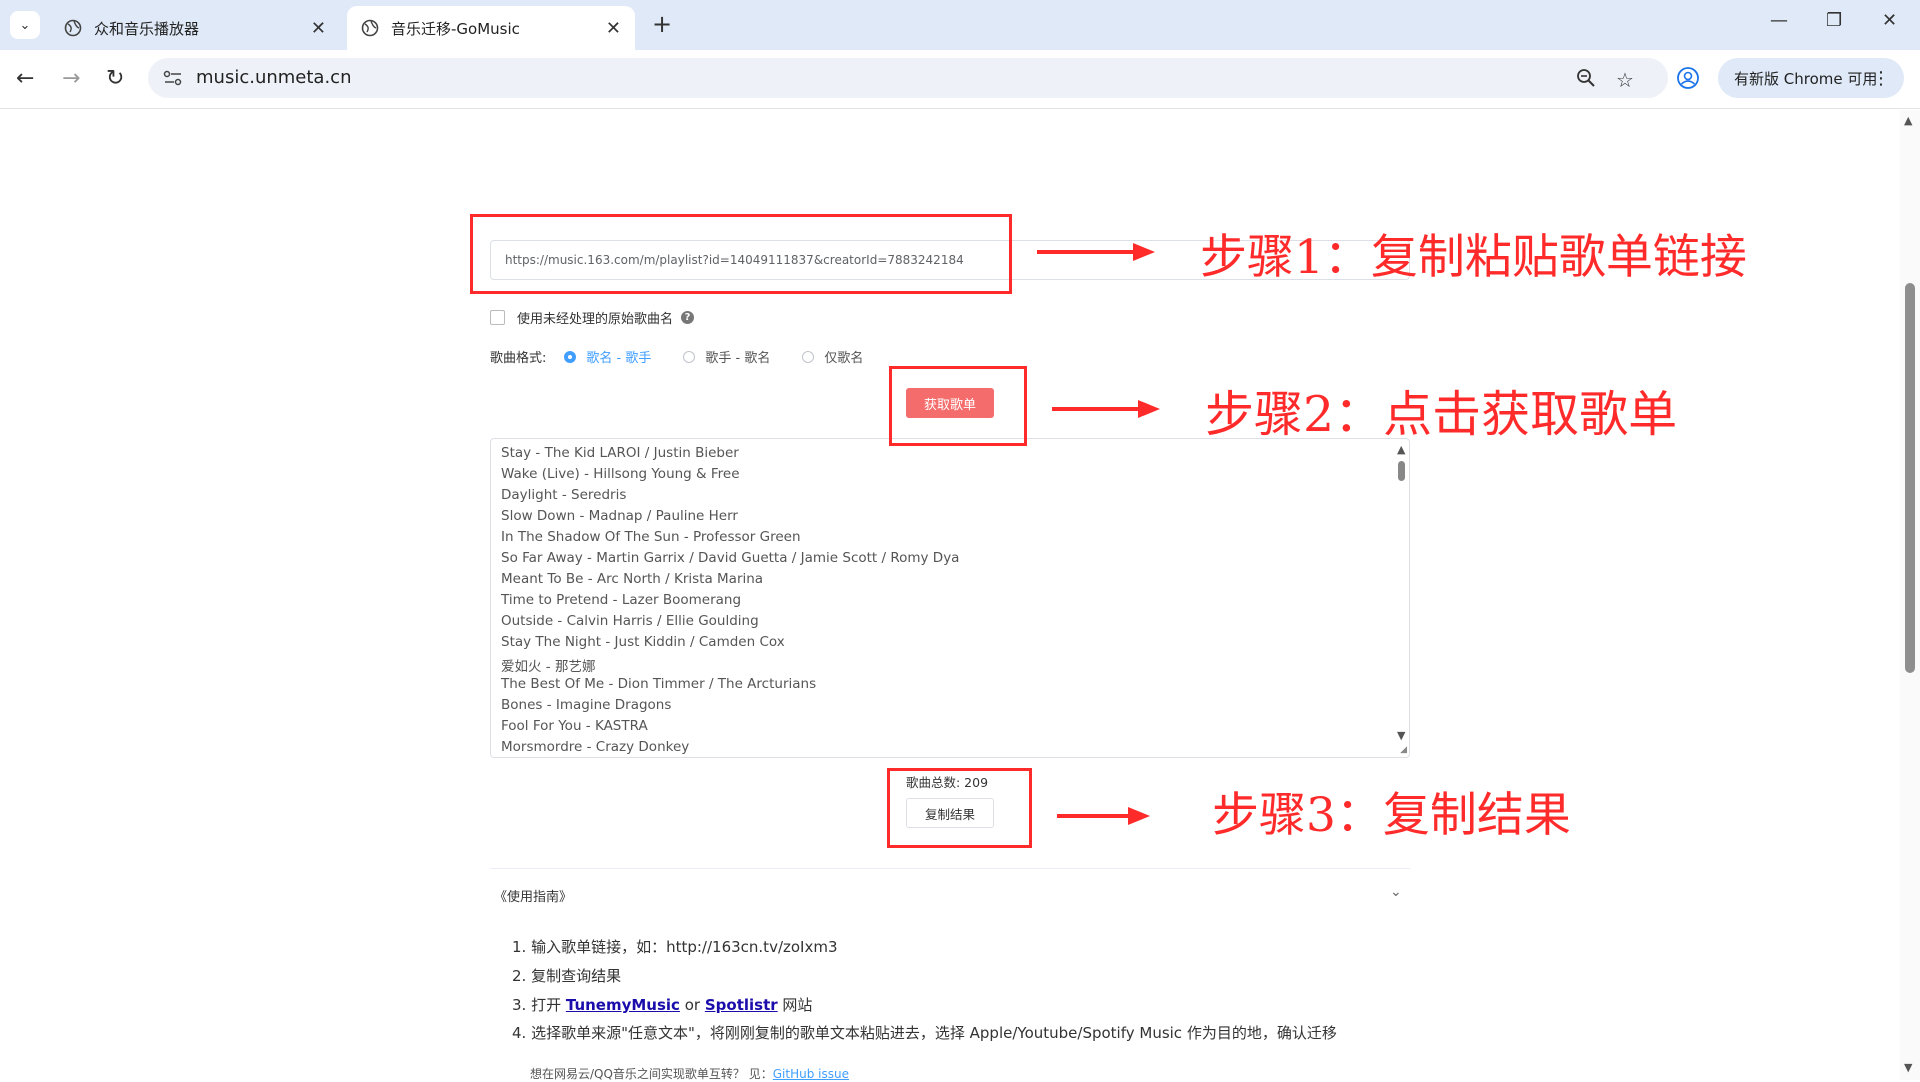  I want to click on song-line: Slow Down - Madnap / Pauline Herr, so click(619, 516).